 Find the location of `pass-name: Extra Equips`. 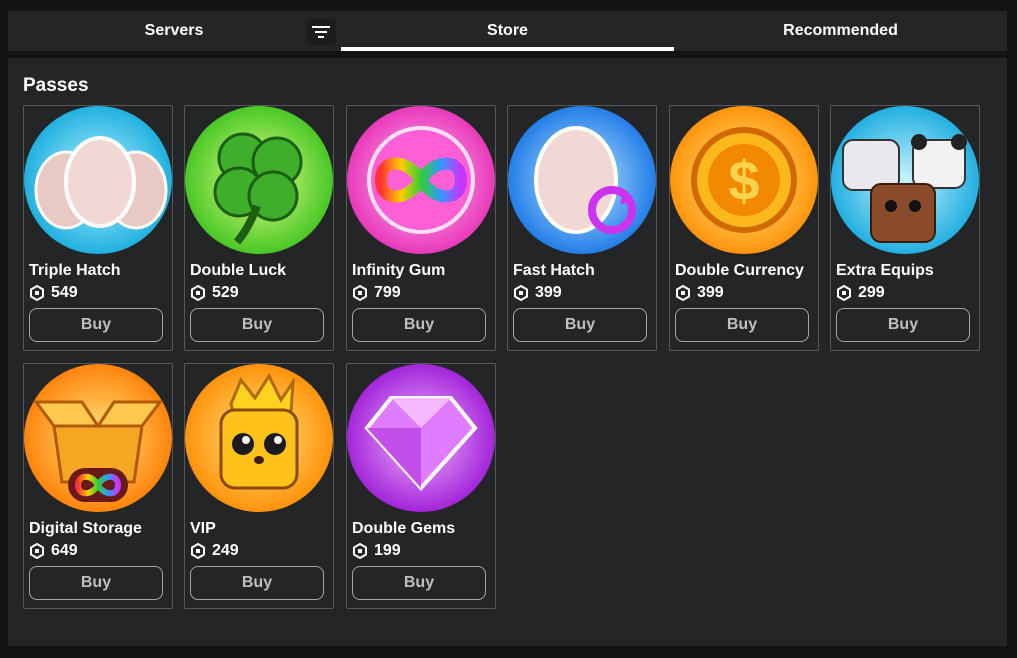

pass-name: Extra Equips is located at coordinates (885, 270).